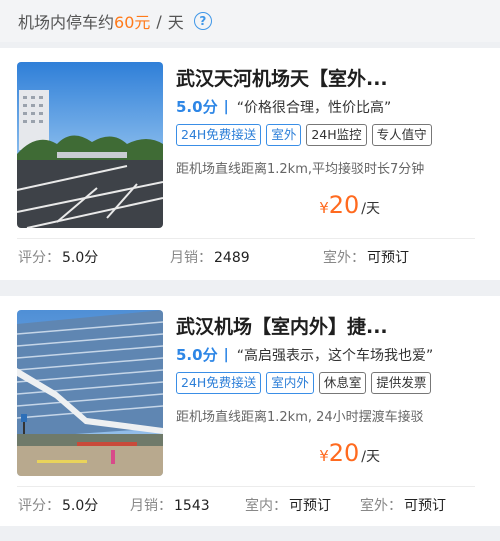 Image resolution: width=500 pixels, height=541 pixels. Describe the element at coordinates (335, 355) in the screenshot. I see `review-quote: “高启强表示，这个车场我也爱”` at that location.